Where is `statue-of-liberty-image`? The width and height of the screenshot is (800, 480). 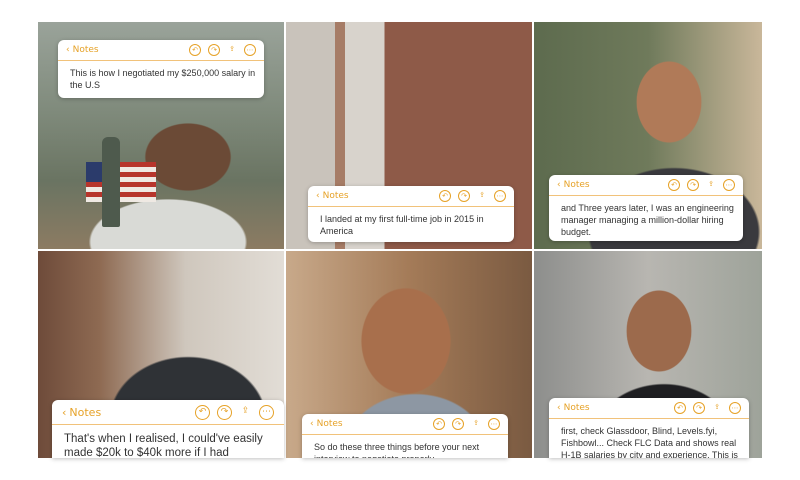
statue-of-liberty-image is located at coordinates (111, 182).